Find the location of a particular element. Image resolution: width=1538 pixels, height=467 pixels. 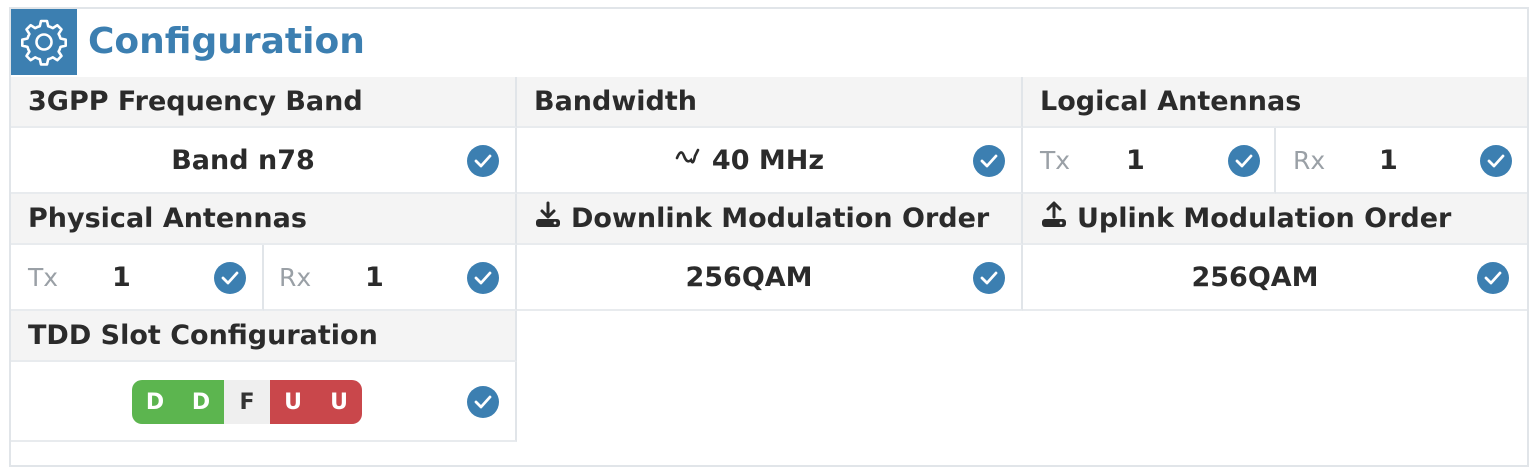

upload-icon is located at coordinates (1054, 218).